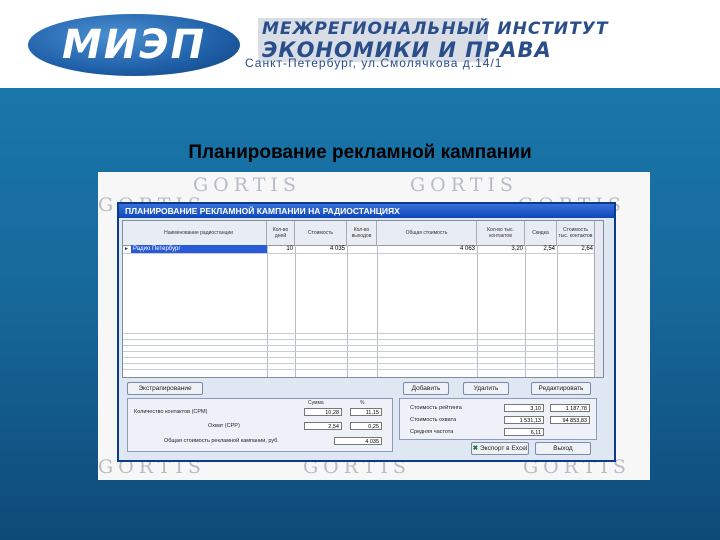  Describe the element at coordinates (486, 388) in the screenshot. I see `delete-button: Удалить` at that location.